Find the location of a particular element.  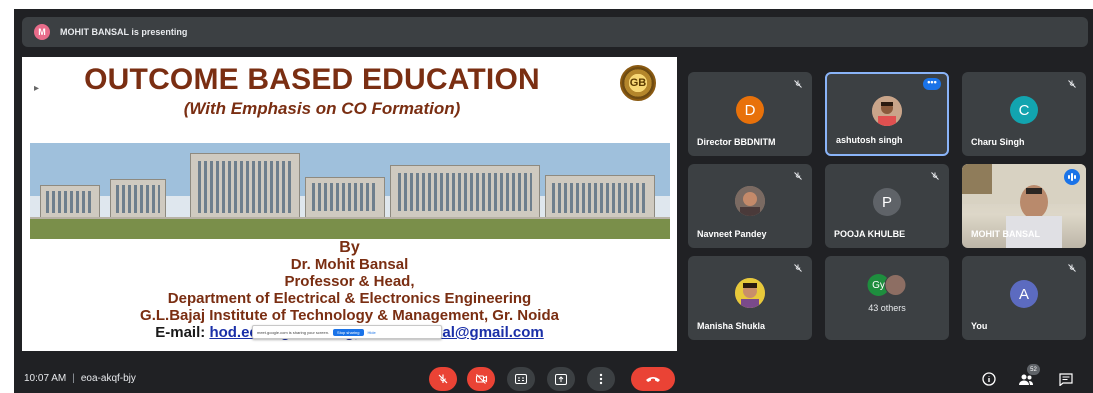

participant-tile: Navneet Pandey is located at coordinates (750, 206).